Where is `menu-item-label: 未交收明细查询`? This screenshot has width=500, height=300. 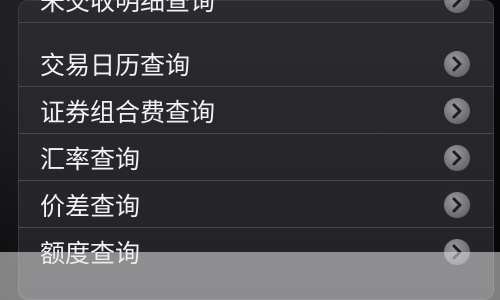
menu-item-label: 未交收明细查询 is located at coordinates (128, 8).